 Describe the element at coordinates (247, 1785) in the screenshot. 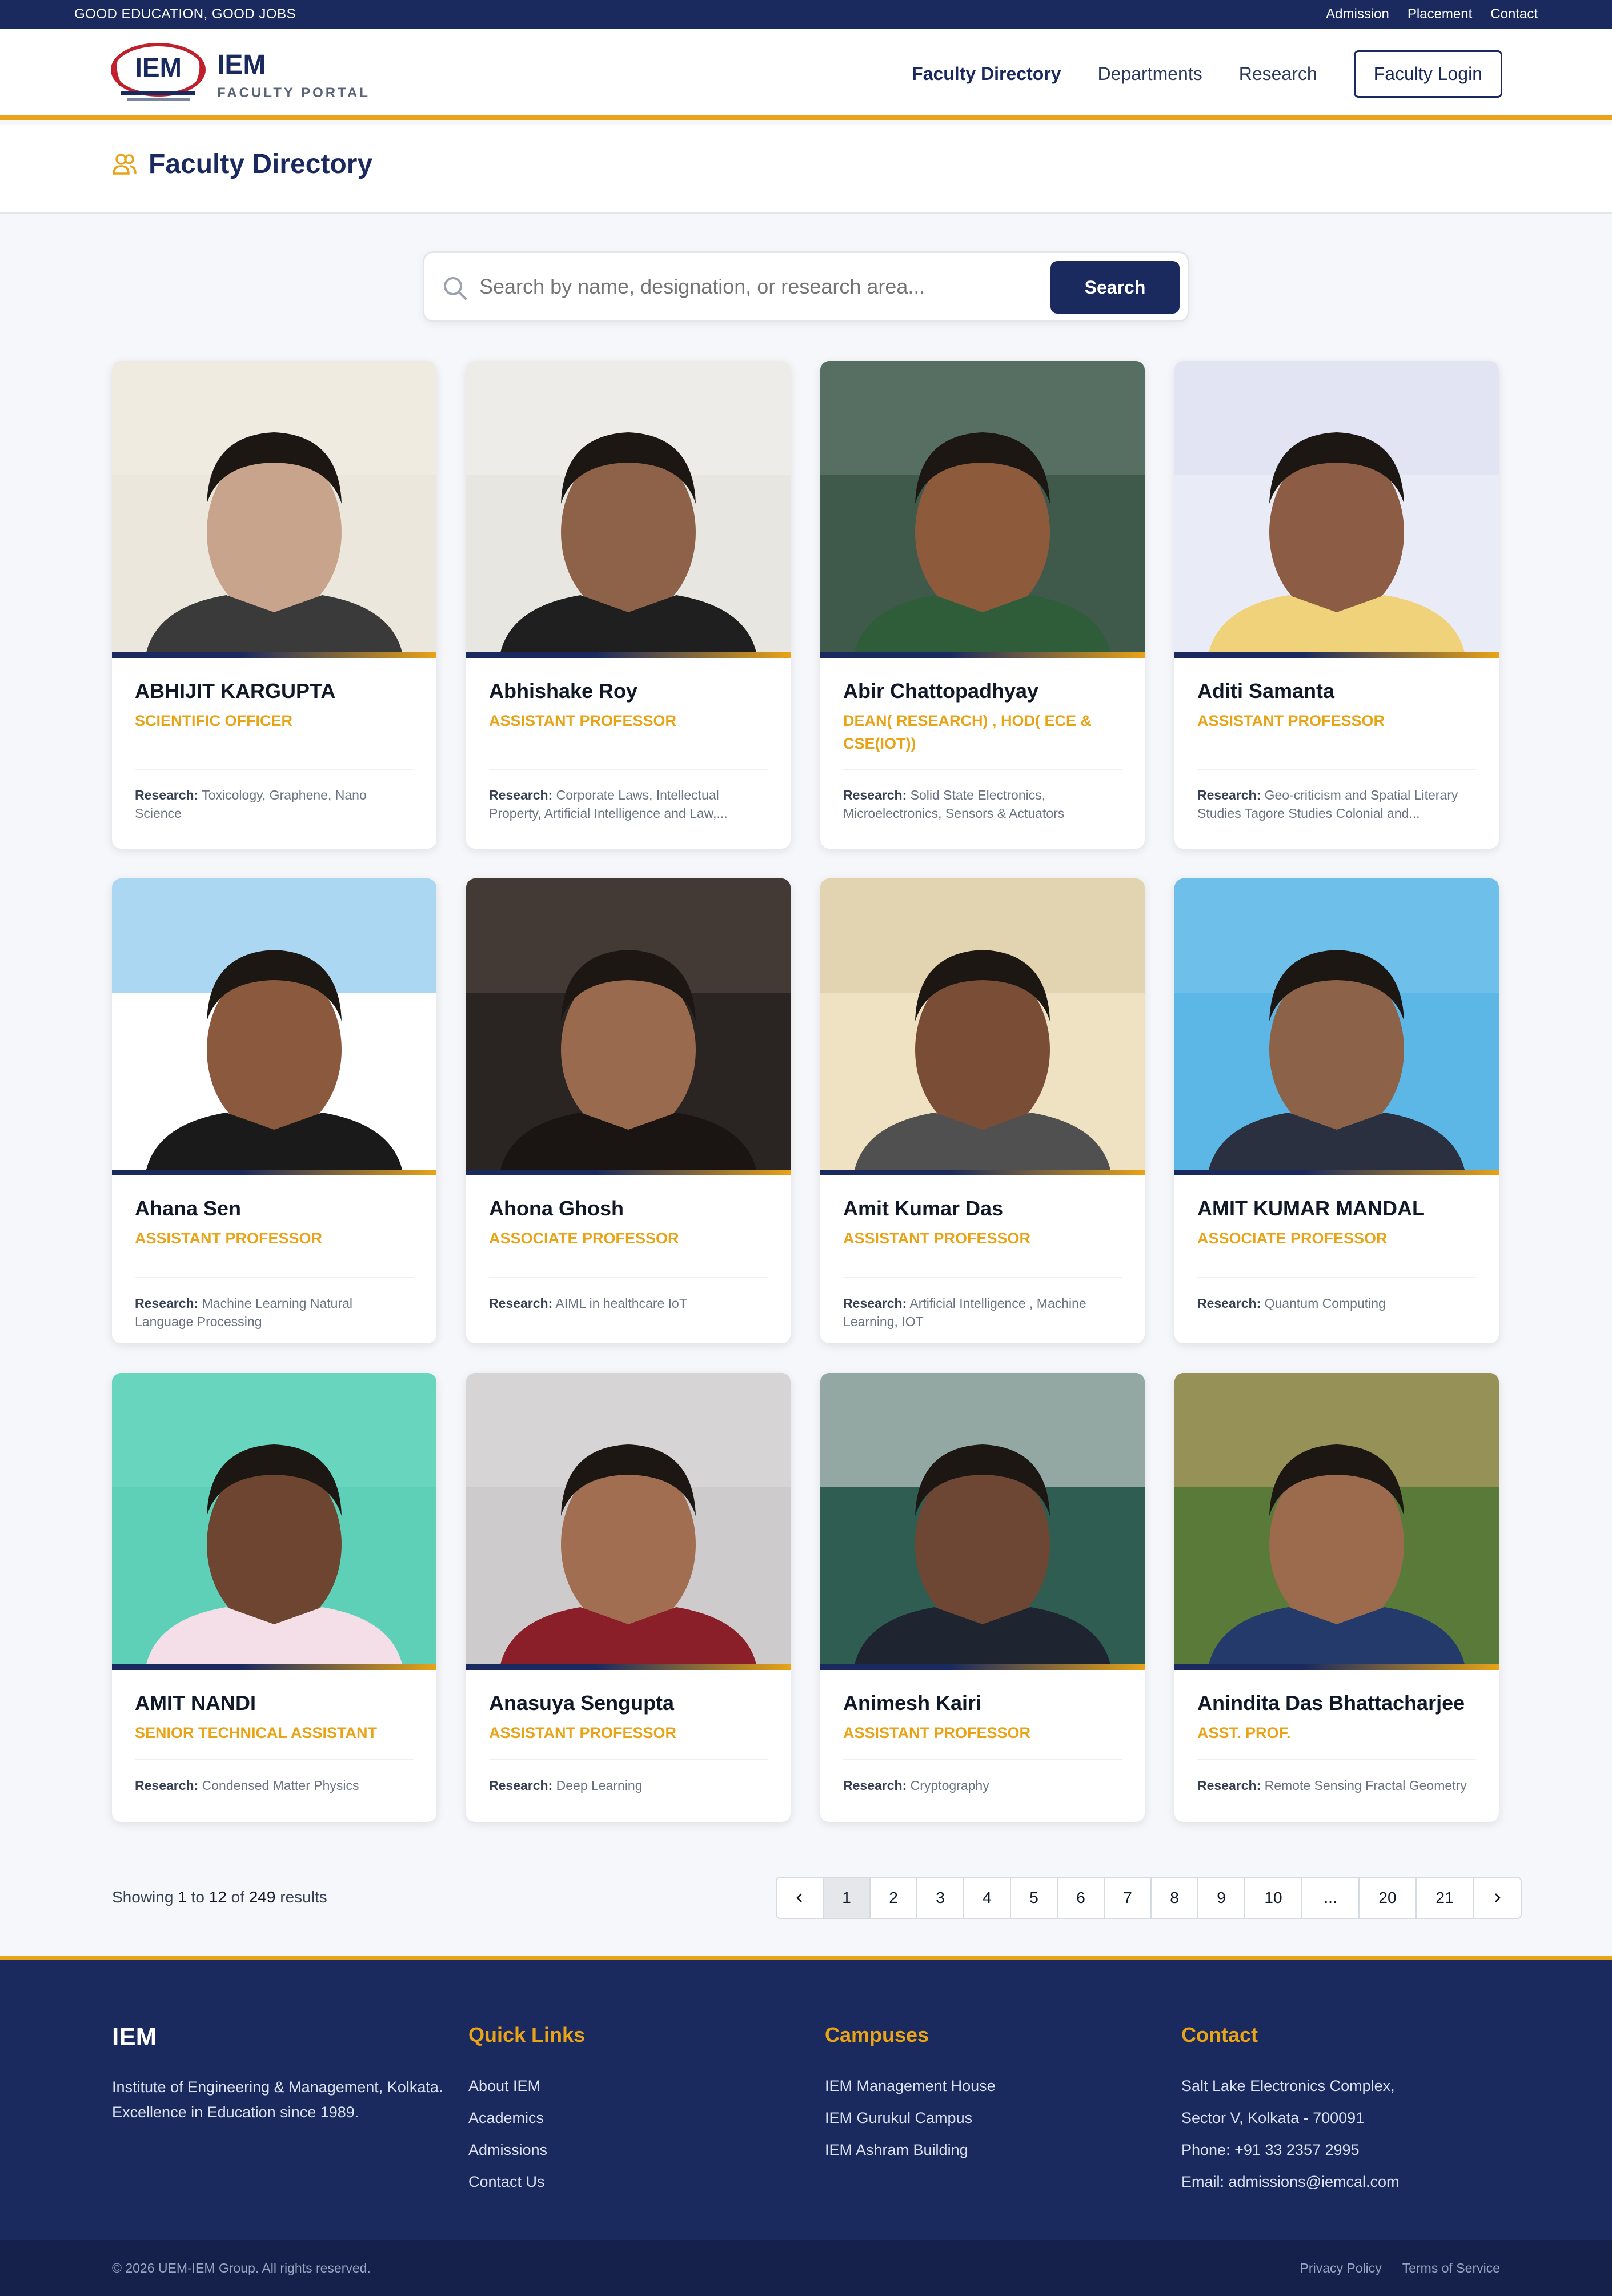

I see `faculty-research: Research: Condensed Matter Physics` at that location.